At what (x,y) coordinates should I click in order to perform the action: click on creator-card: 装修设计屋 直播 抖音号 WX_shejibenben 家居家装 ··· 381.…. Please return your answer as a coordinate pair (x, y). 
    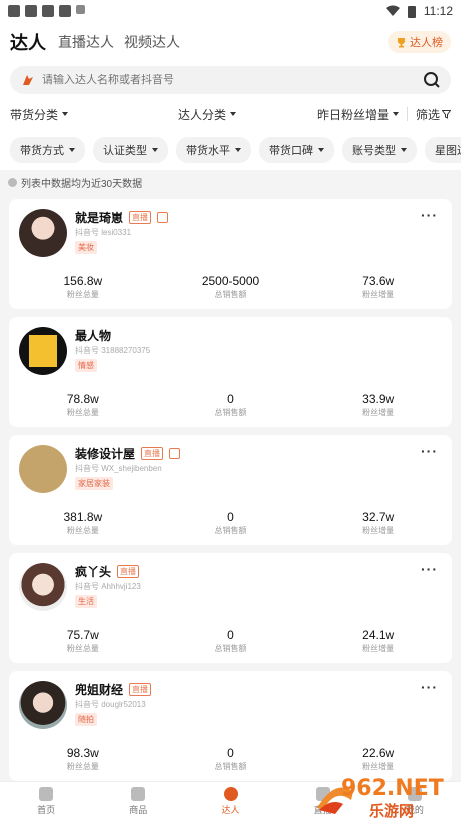
    Looking at the image, I should click on (230, 490).